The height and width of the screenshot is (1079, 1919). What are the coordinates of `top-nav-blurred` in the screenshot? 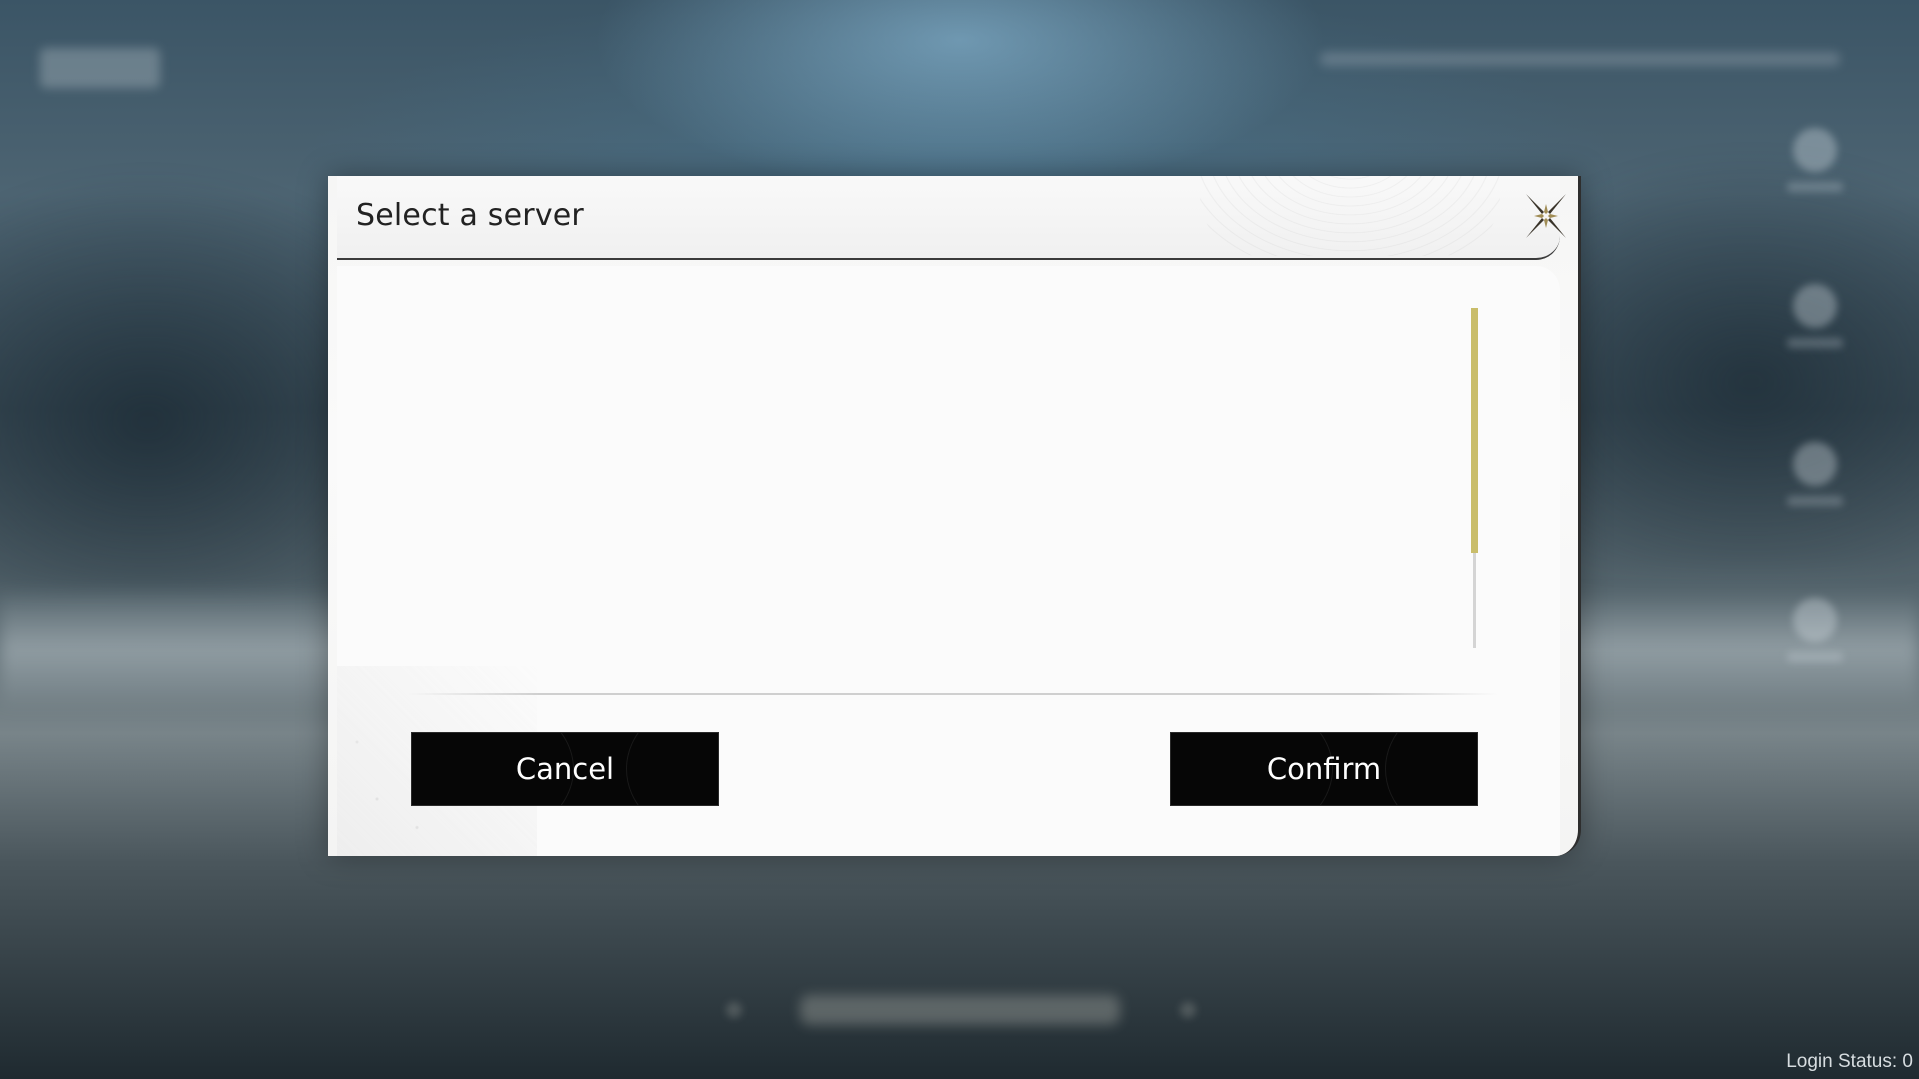 It's located at (1580, 59).